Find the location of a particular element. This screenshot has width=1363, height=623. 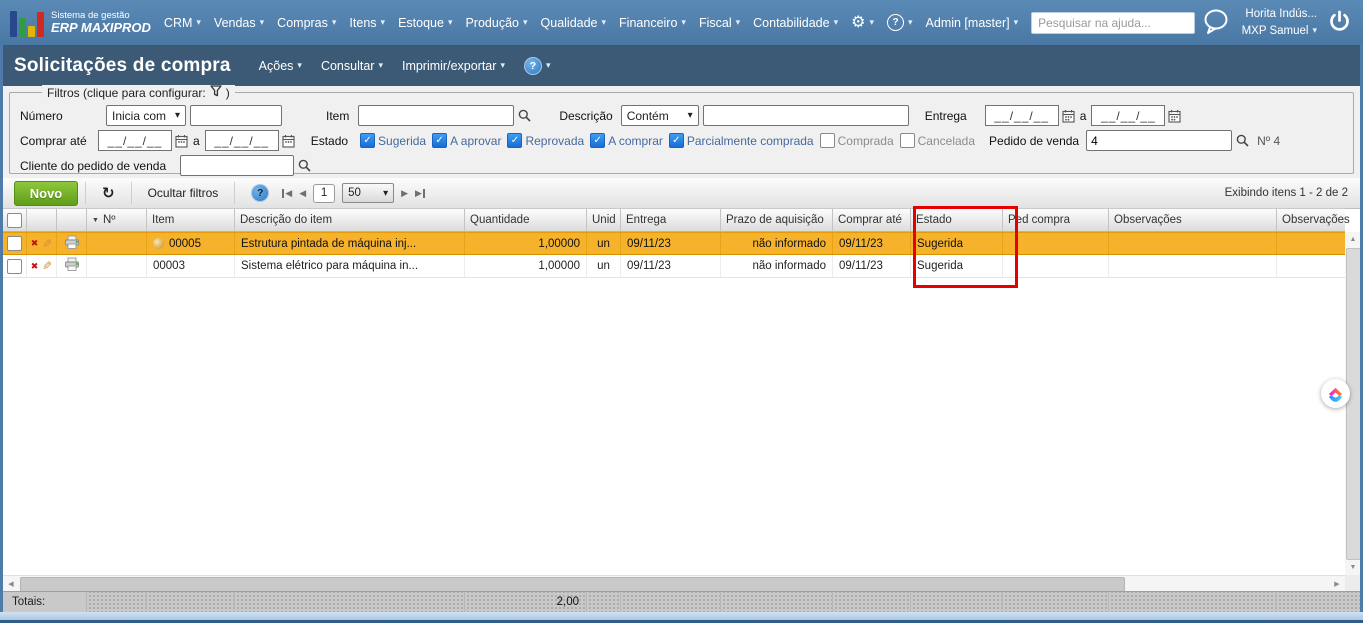

admin-menu: Admin [master] is located at coordinates (972, 23).